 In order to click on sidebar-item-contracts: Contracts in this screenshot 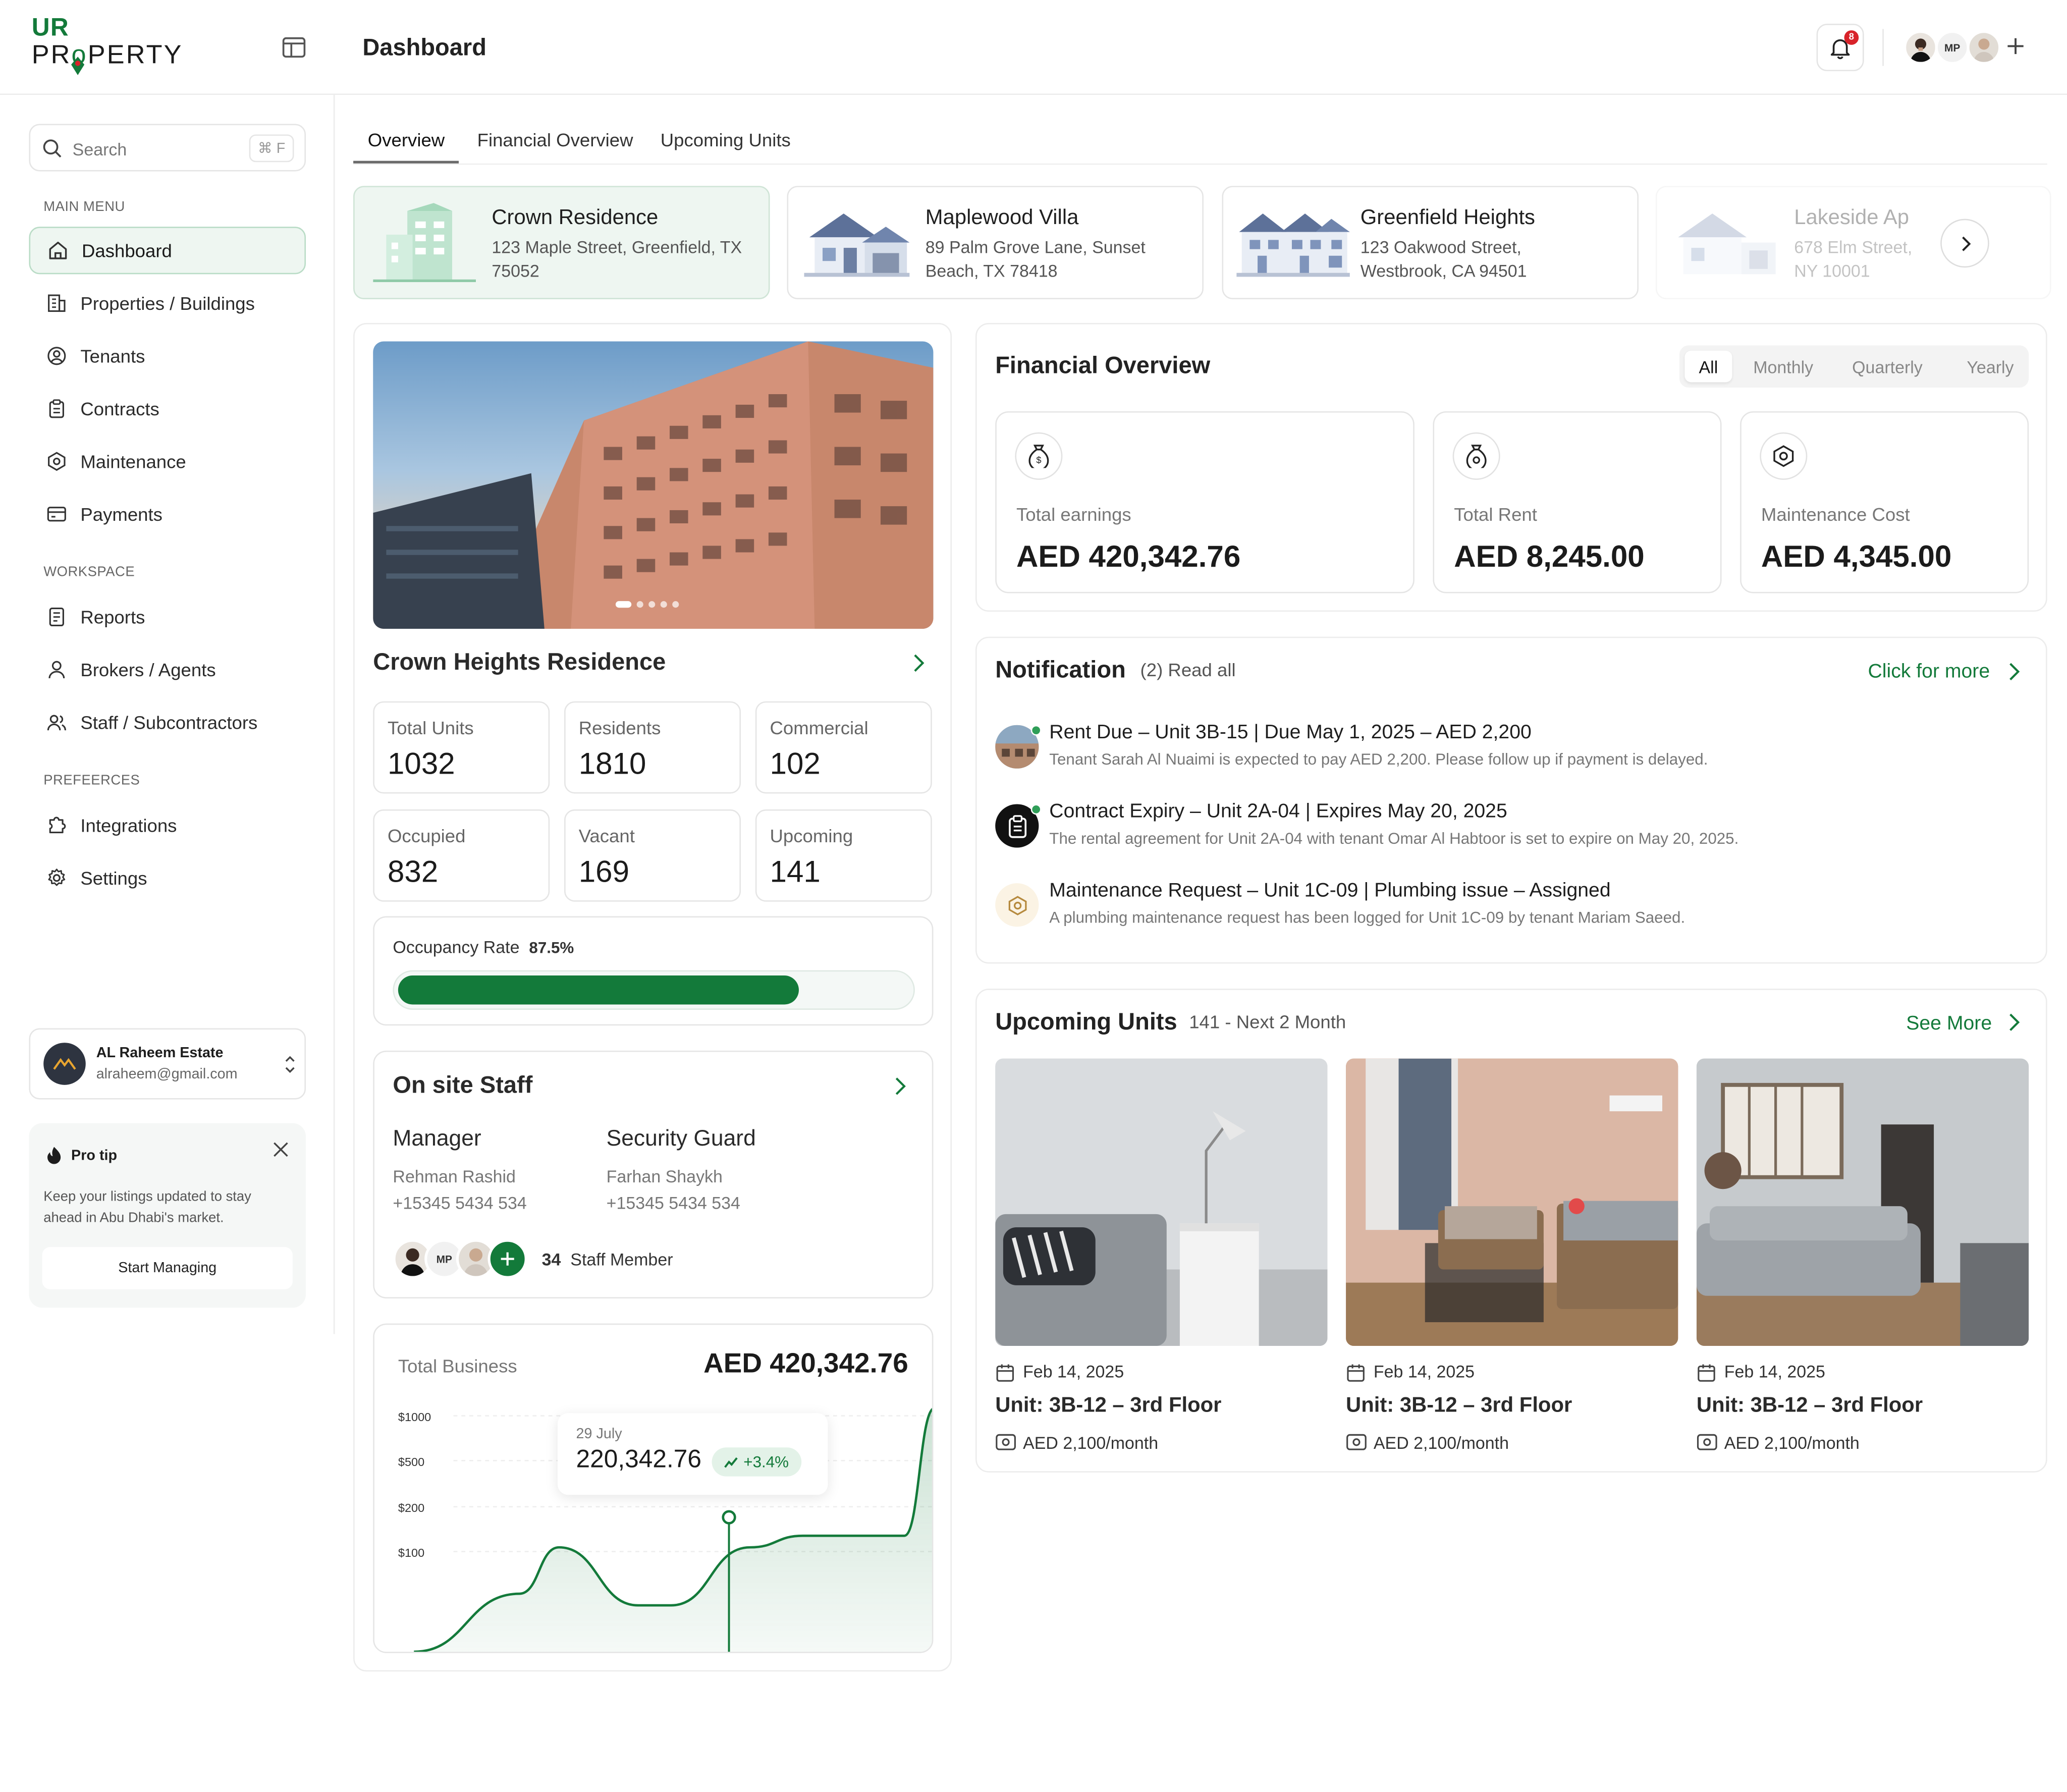, I will do `click(167, 409)`.